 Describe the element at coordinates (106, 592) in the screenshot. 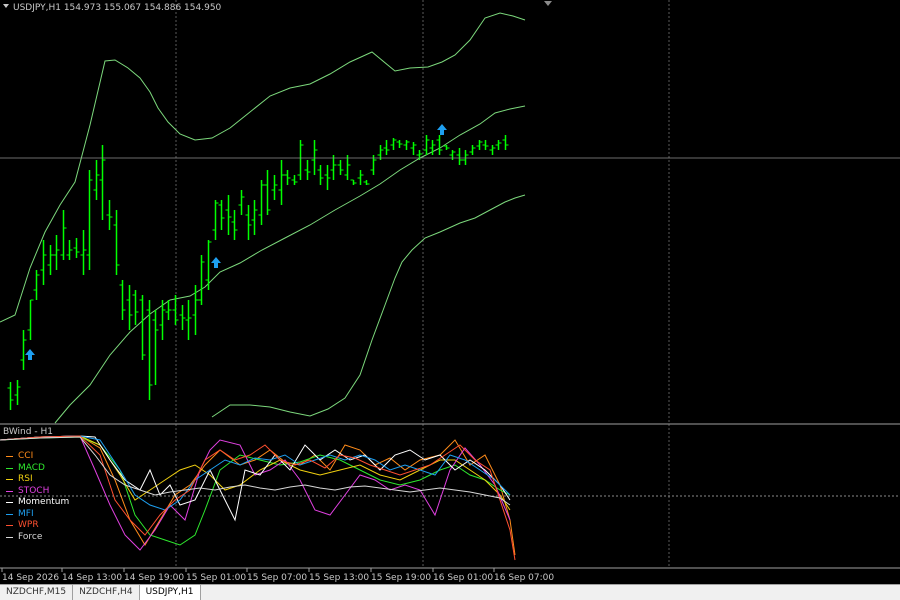

I see `chart-tab: NZDCHF,H4` at that location.